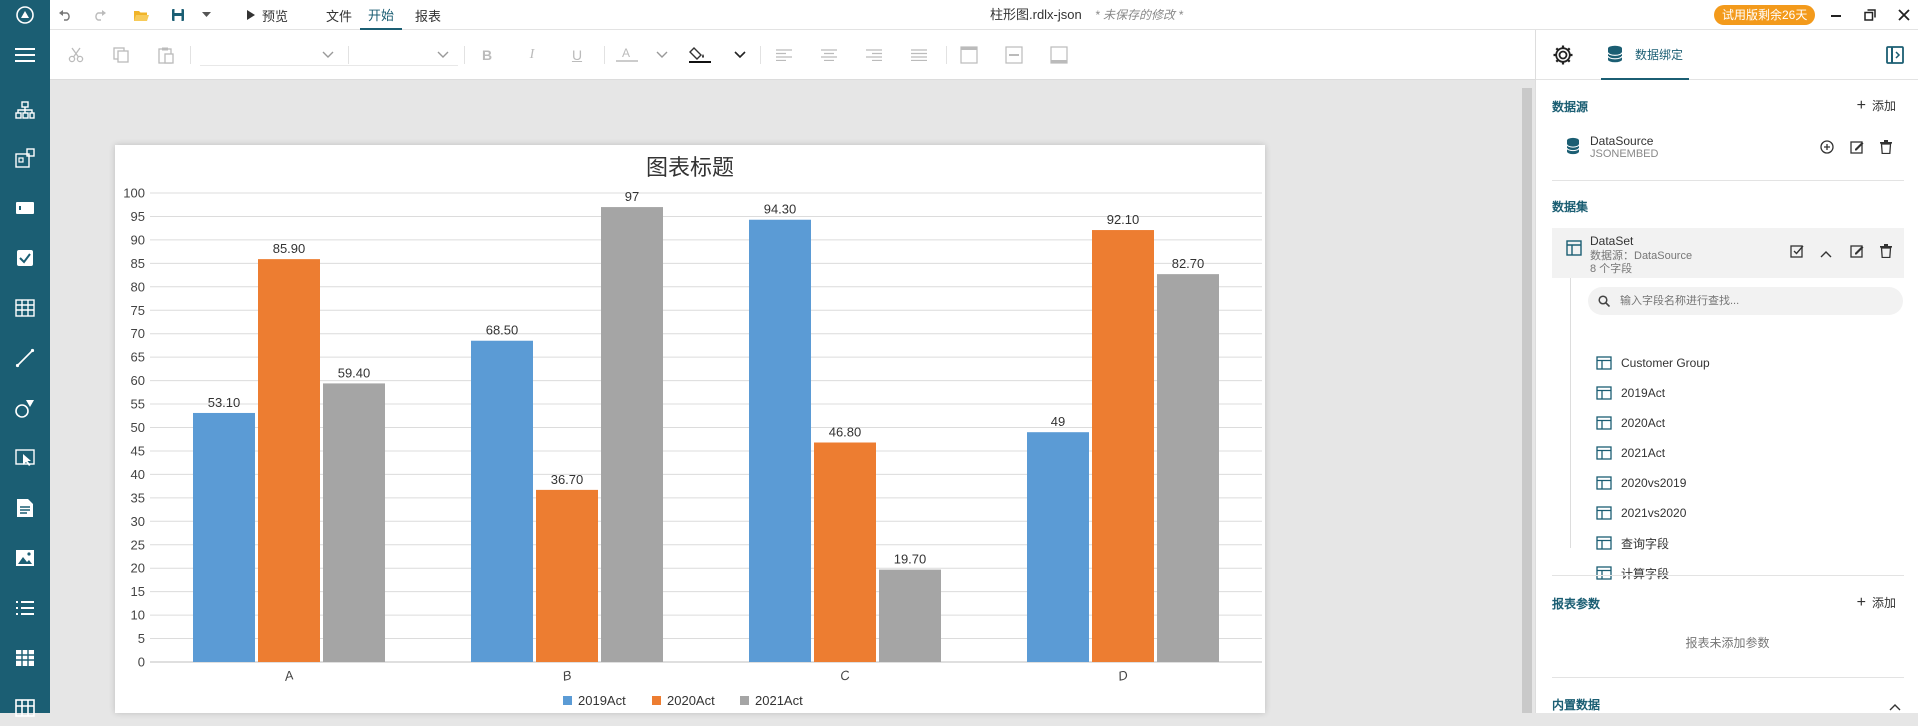 The image size is (1918, 726). What do you see at coordinates (1641, 513) in the screenshot?
I see `field-item: 2021vs2020` at bounding box center [1641, 513].